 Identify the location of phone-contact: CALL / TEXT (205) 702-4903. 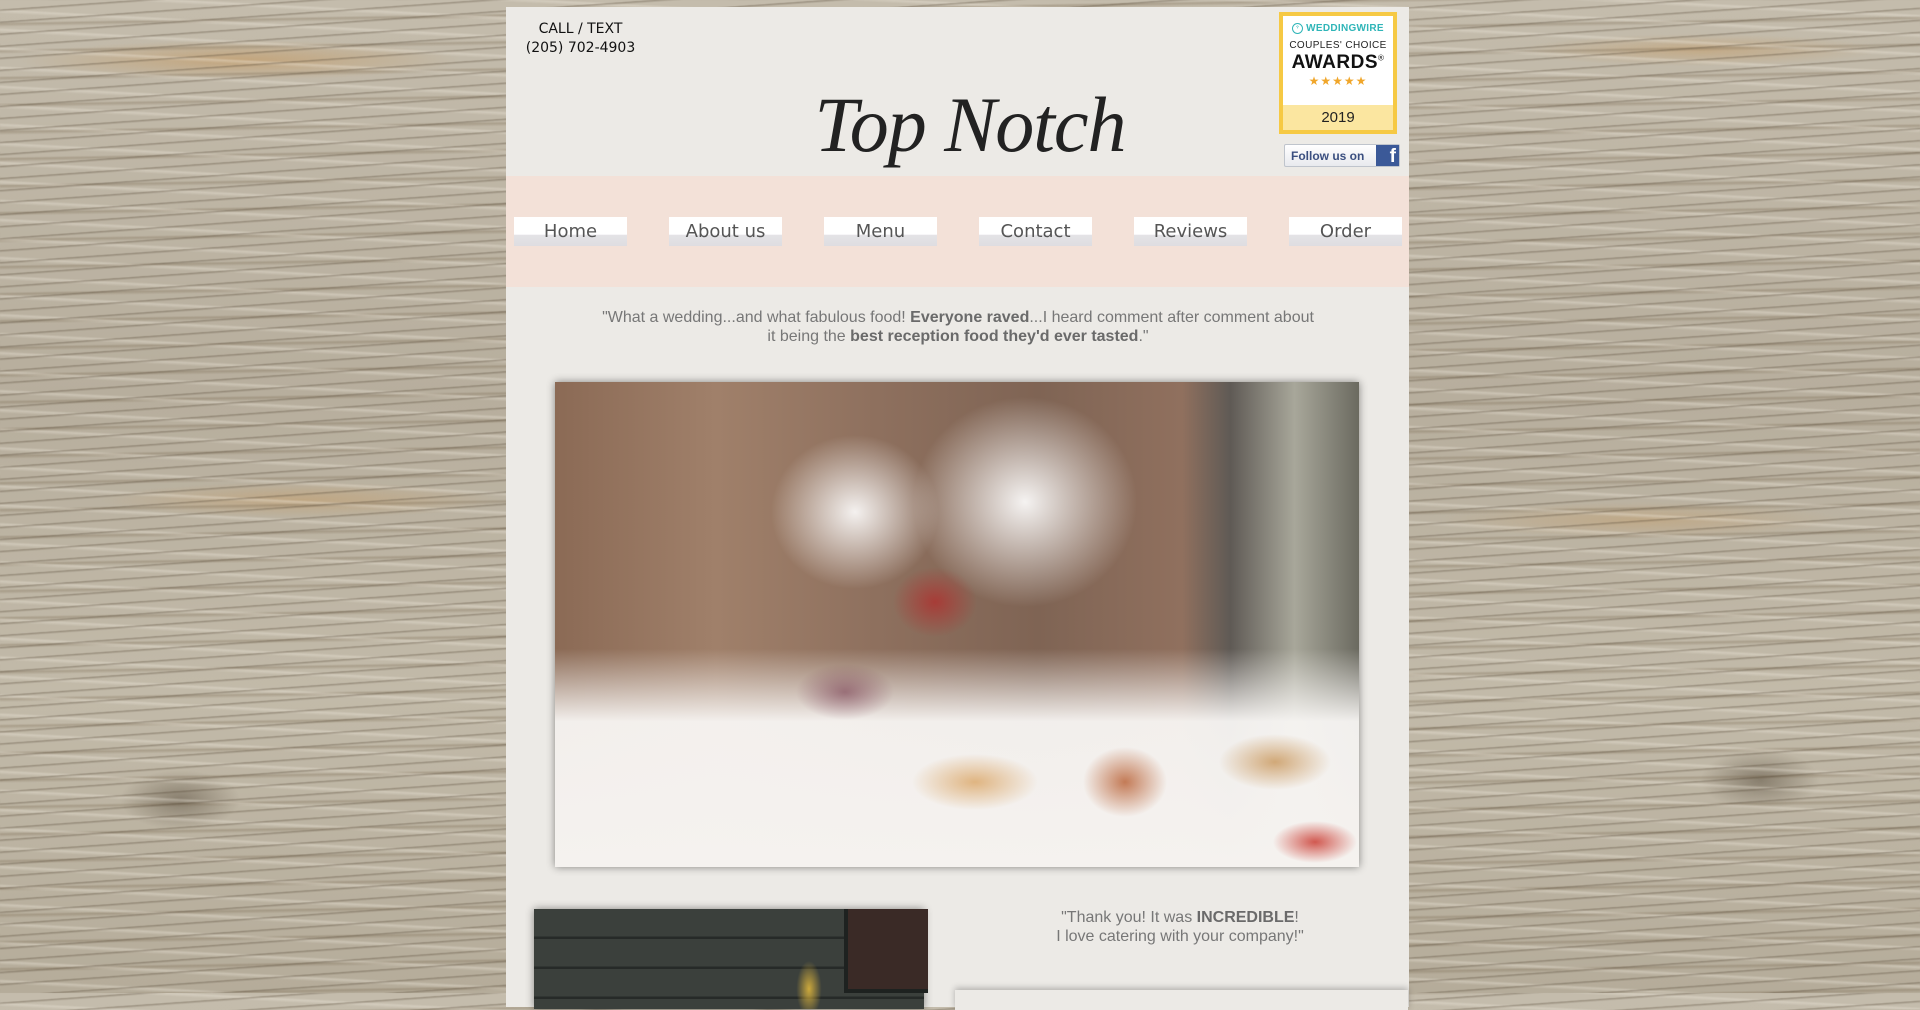
(580, 39).